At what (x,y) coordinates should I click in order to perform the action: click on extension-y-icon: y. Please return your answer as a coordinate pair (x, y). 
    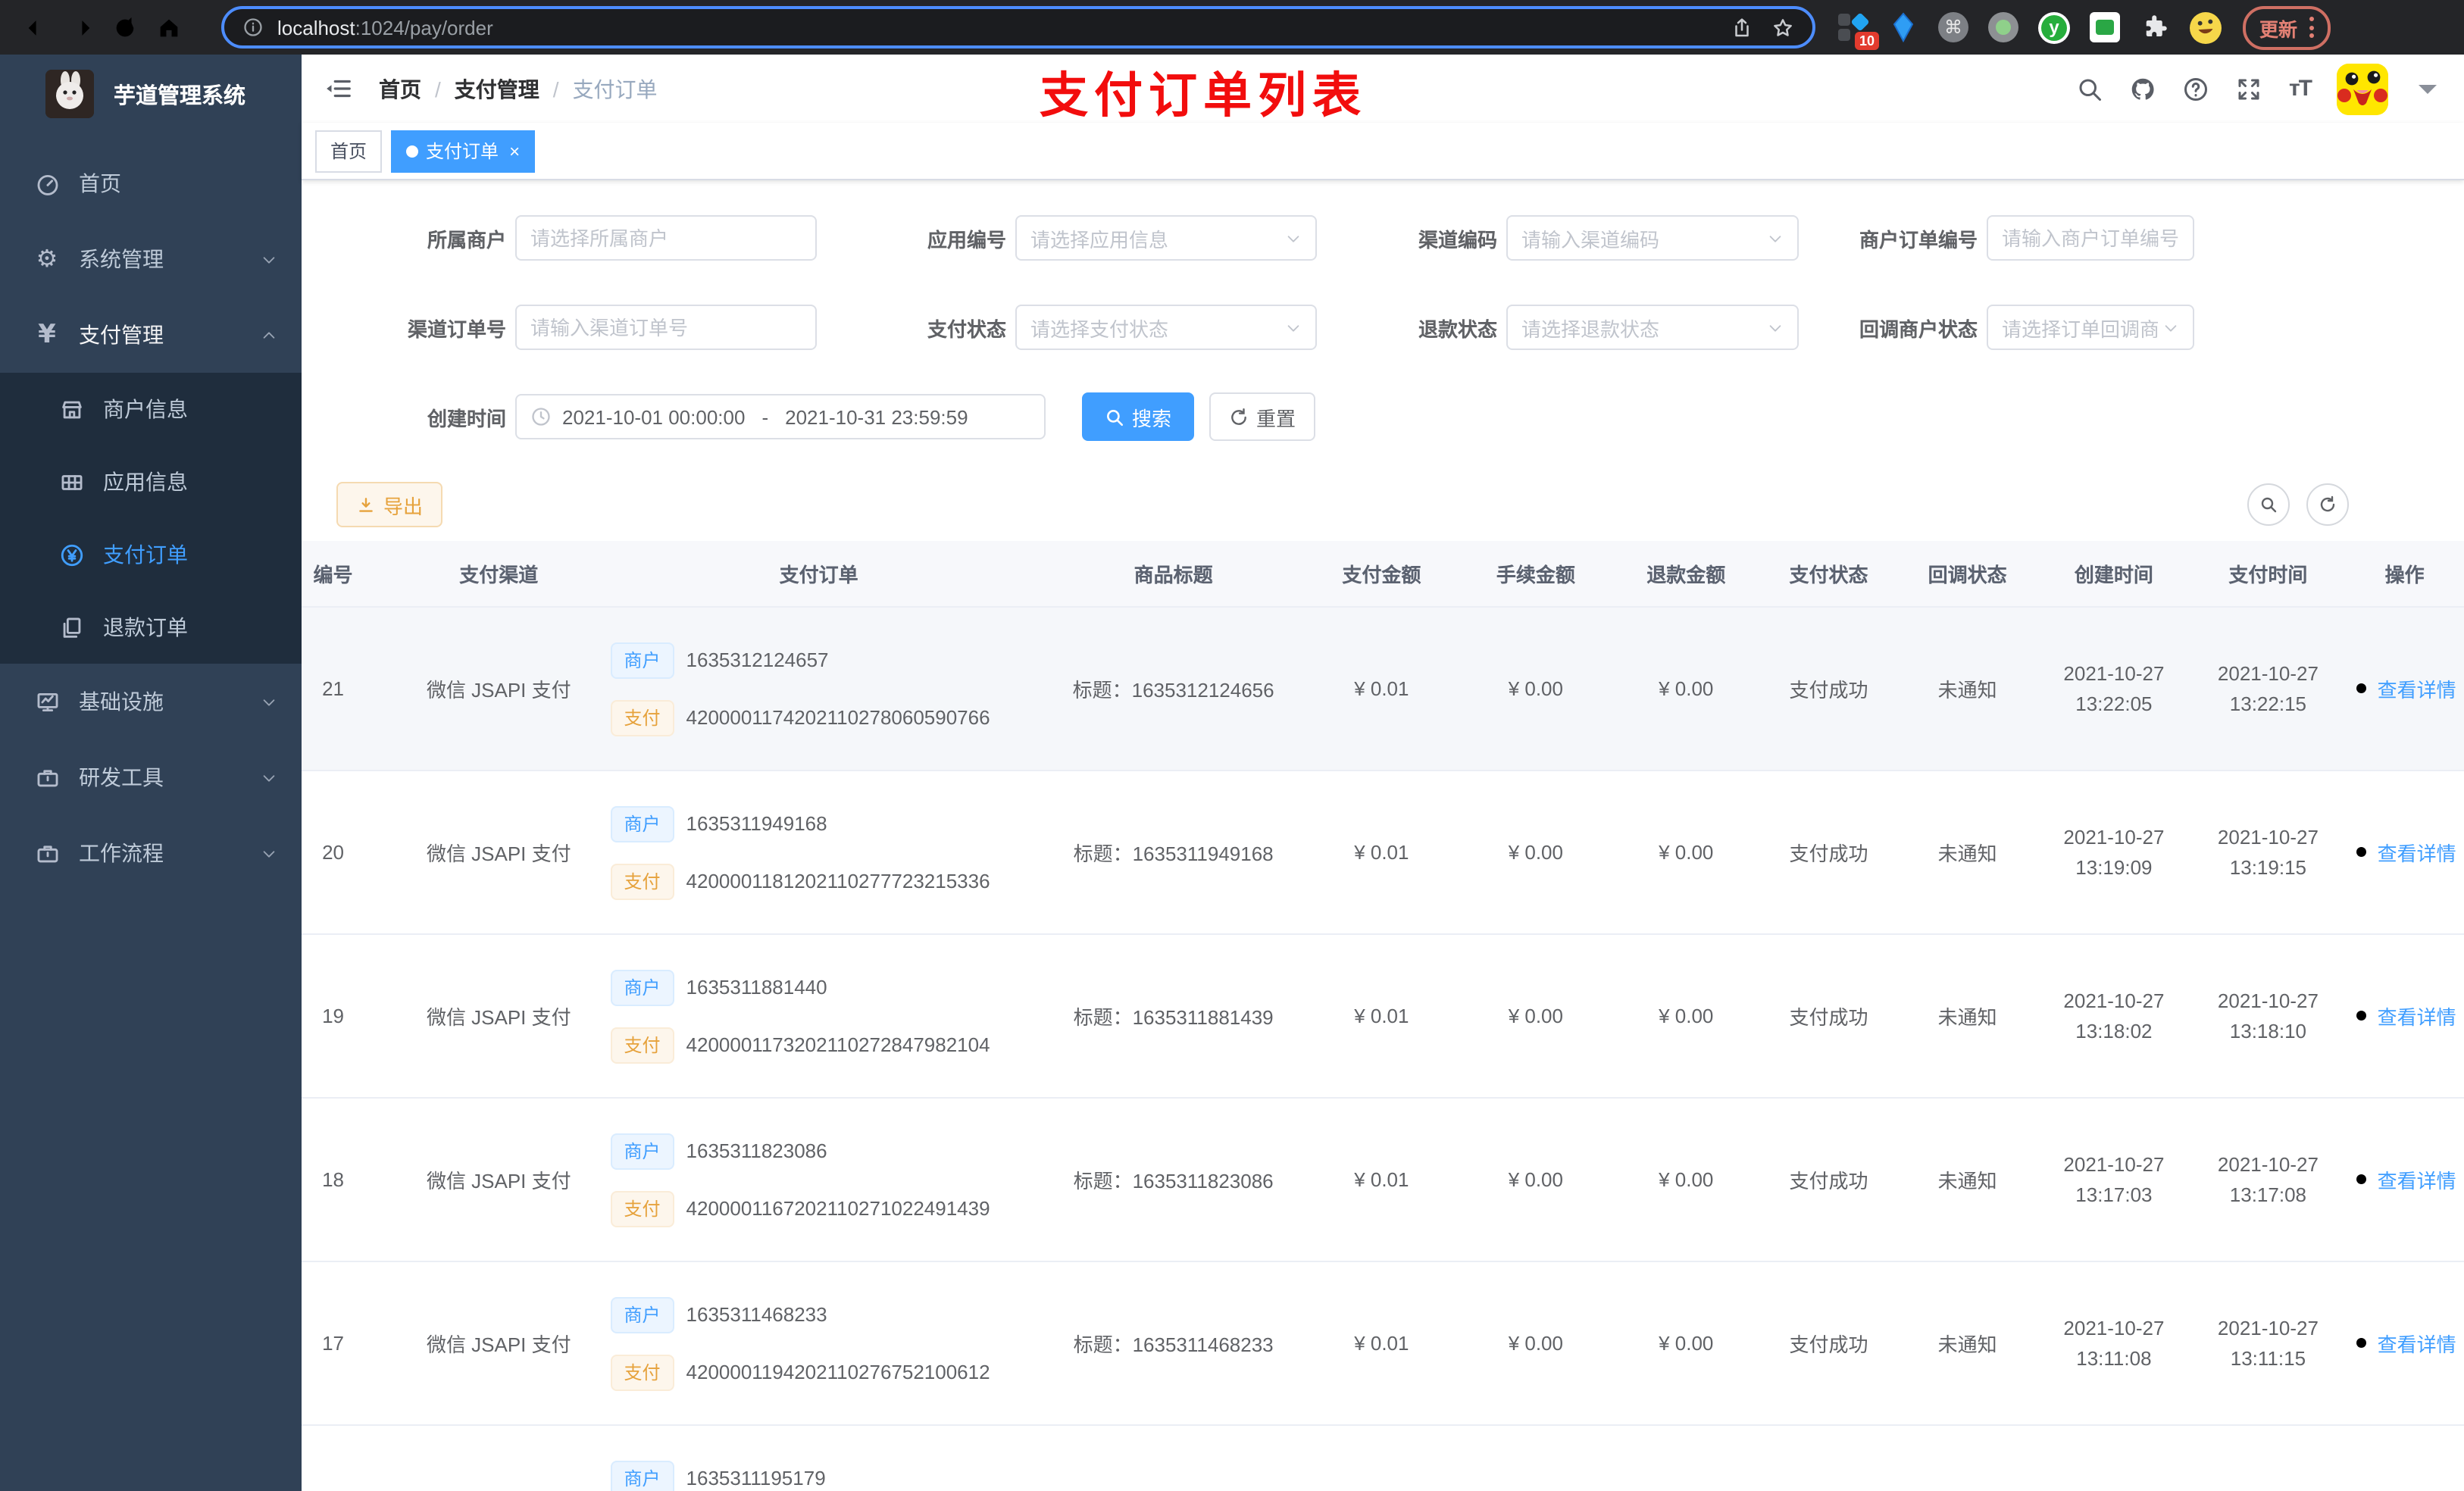
    Looking at the image, I should click on (2054, 27).